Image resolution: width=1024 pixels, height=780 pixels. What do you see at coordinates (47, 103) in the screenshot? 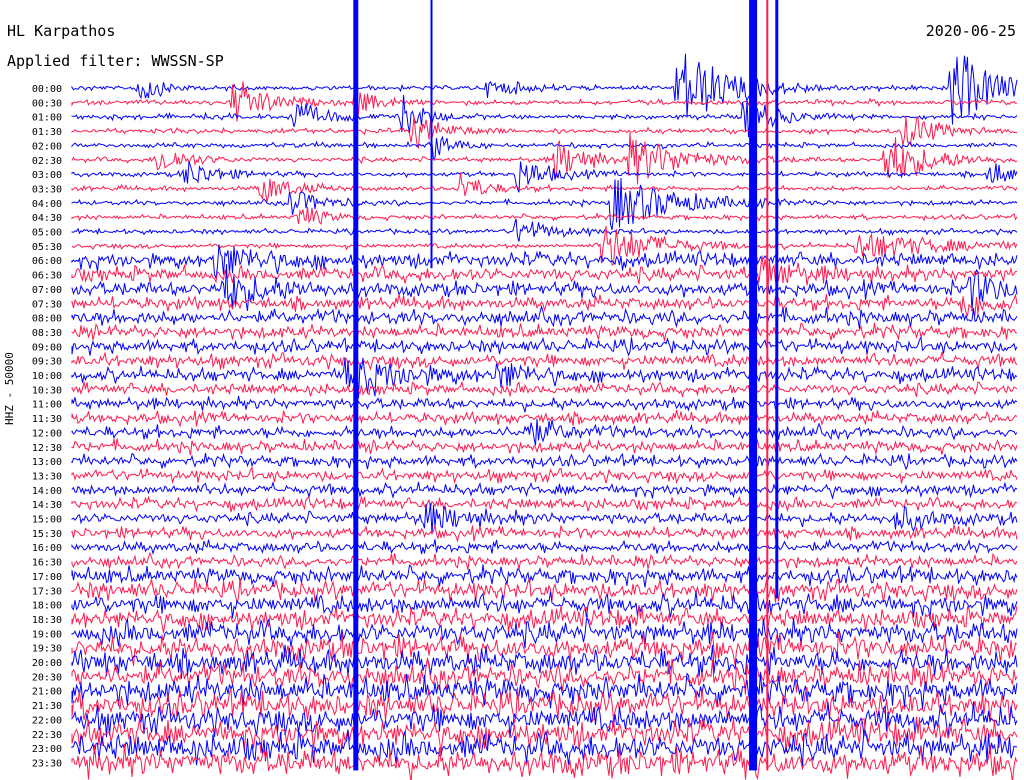
I see `time-label: 00:30` at bounding box center [47, 103].